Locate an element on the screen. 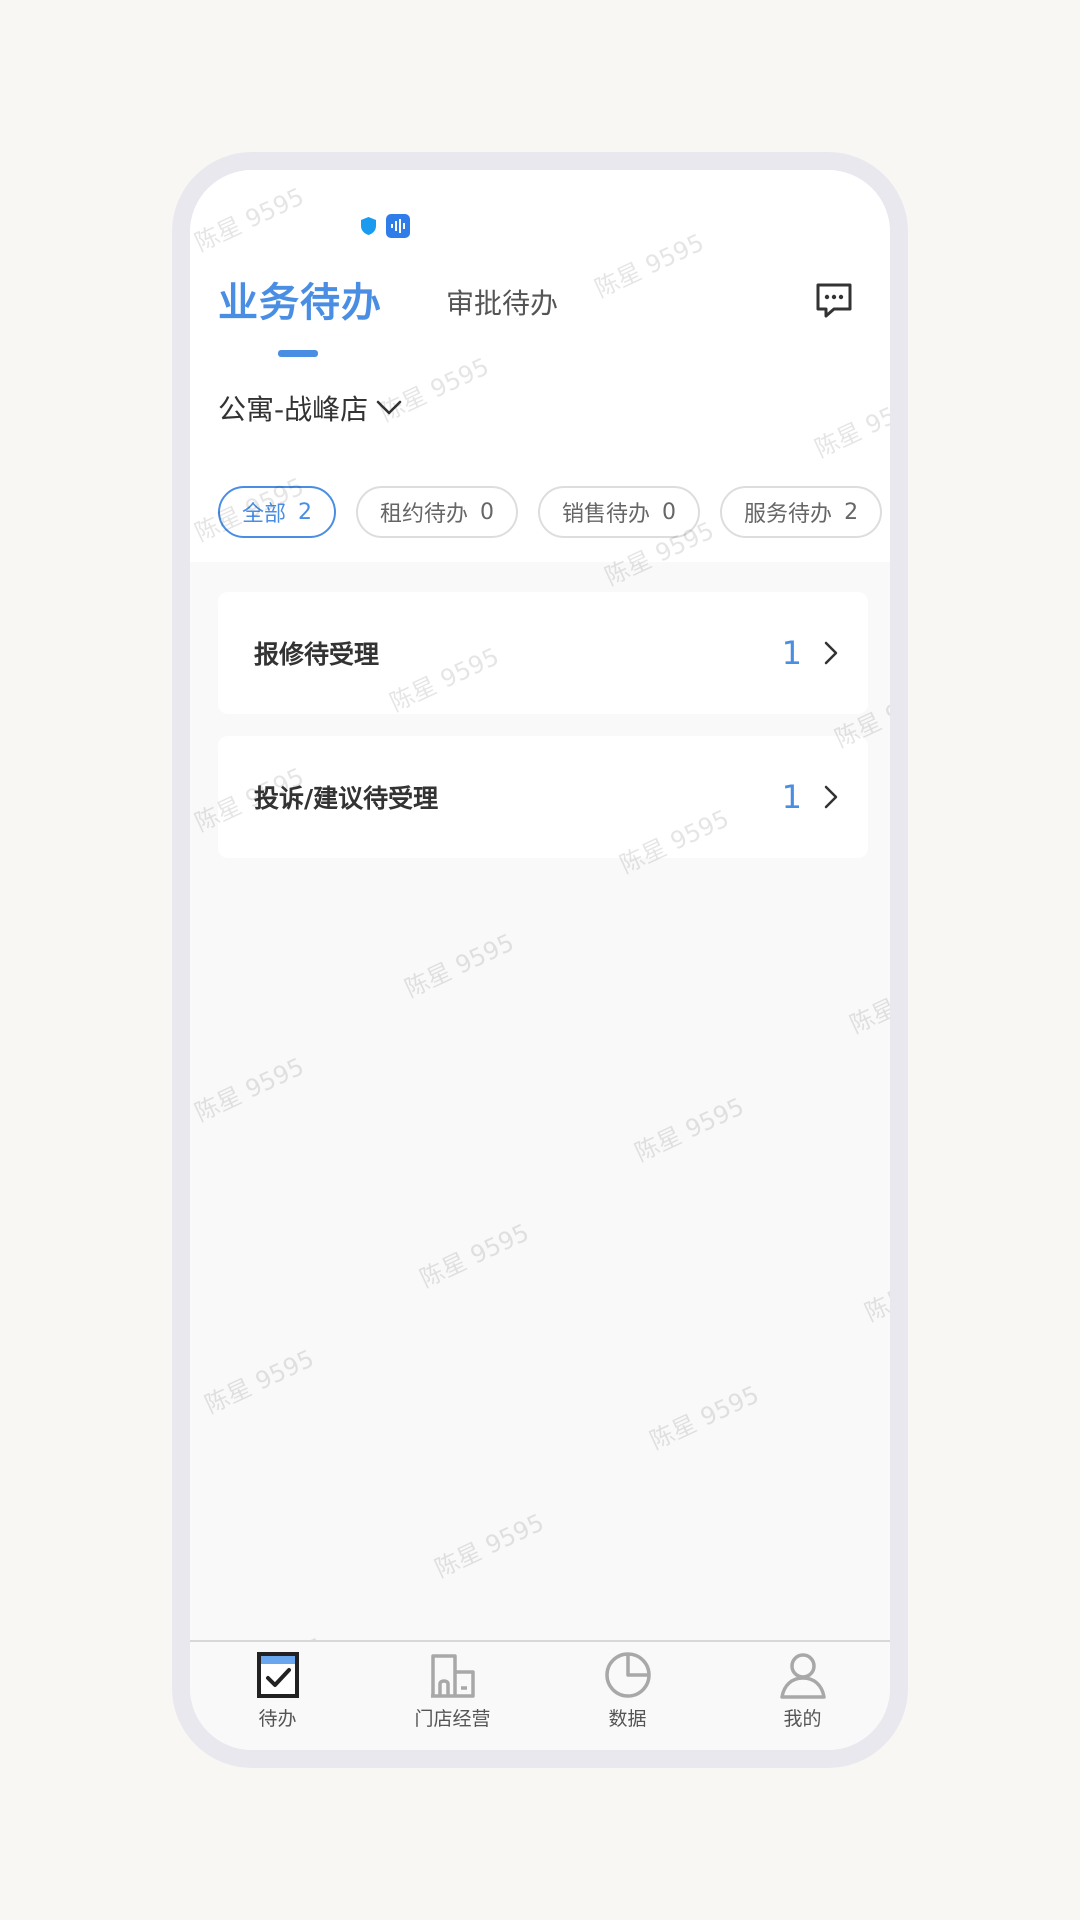 The image size is (1080, 1920). nav-item-store-ops: 门店经营 is located at coordinates (452, 1696).